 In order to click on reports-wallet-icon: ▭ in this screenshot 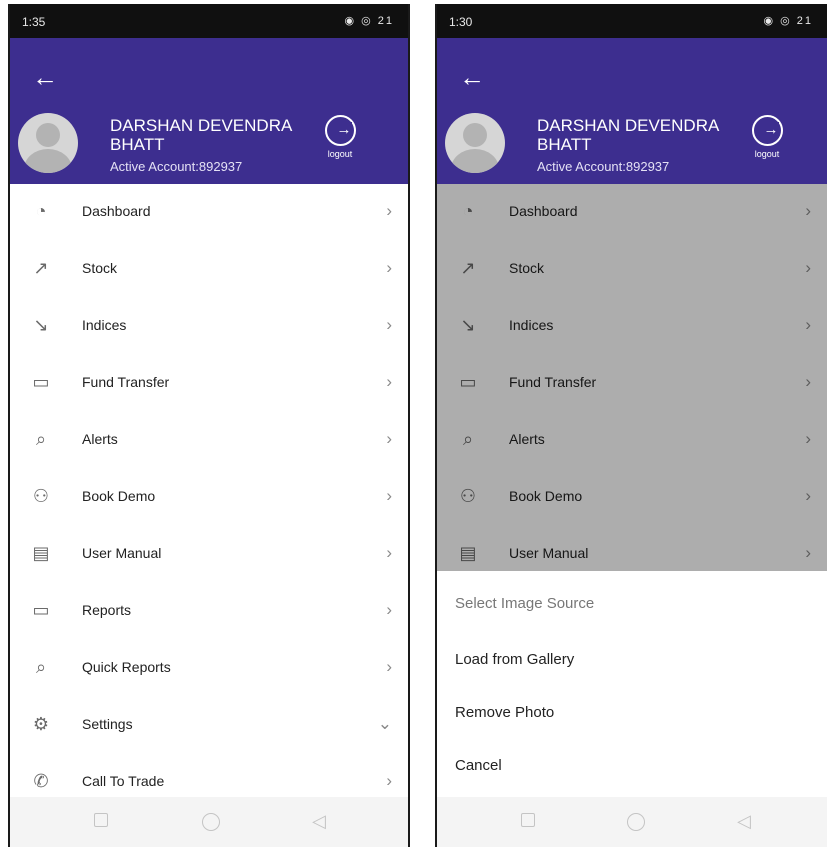, I will do `click(41, 610)`.